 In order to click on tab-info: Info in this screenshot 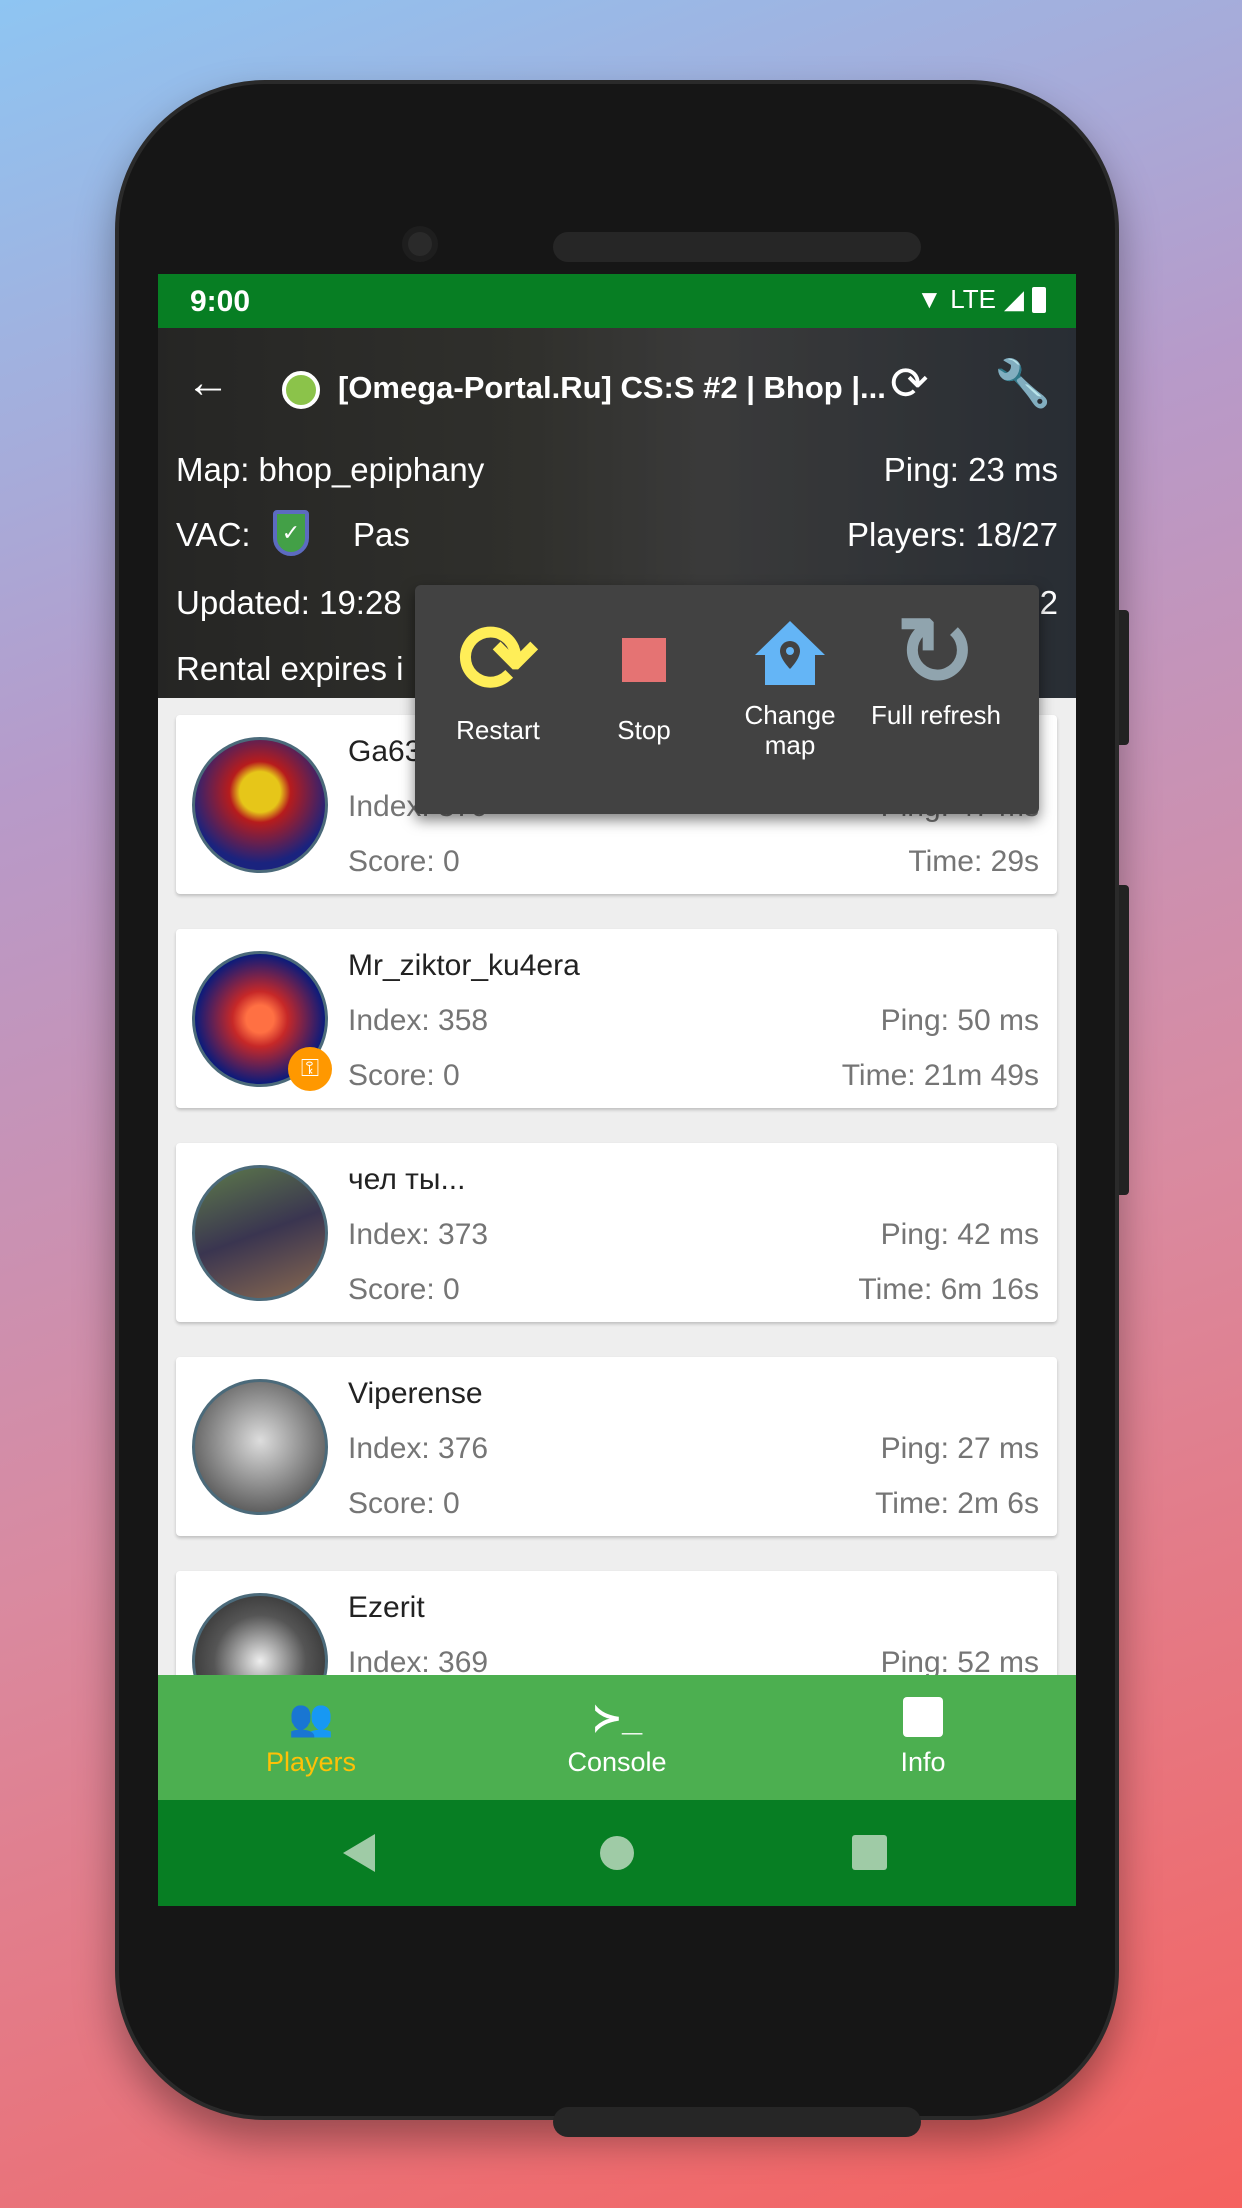, I will do `click(923, 1737)`.